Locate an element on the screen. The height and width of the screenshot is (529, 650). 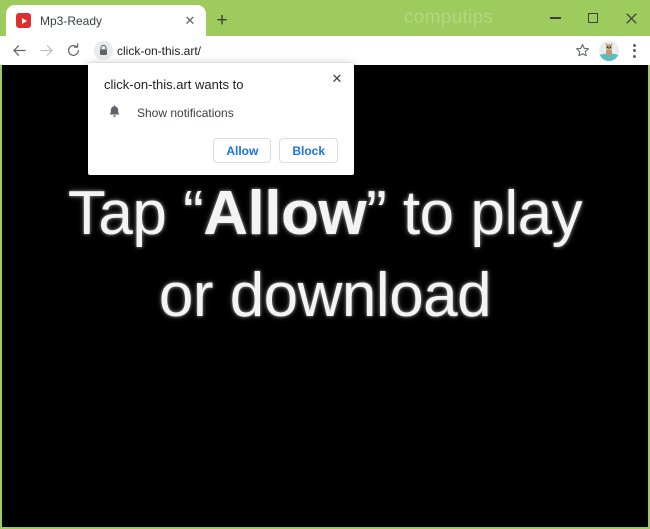
tab-title: Mp3-Ready is located at coordinates (71, 20).